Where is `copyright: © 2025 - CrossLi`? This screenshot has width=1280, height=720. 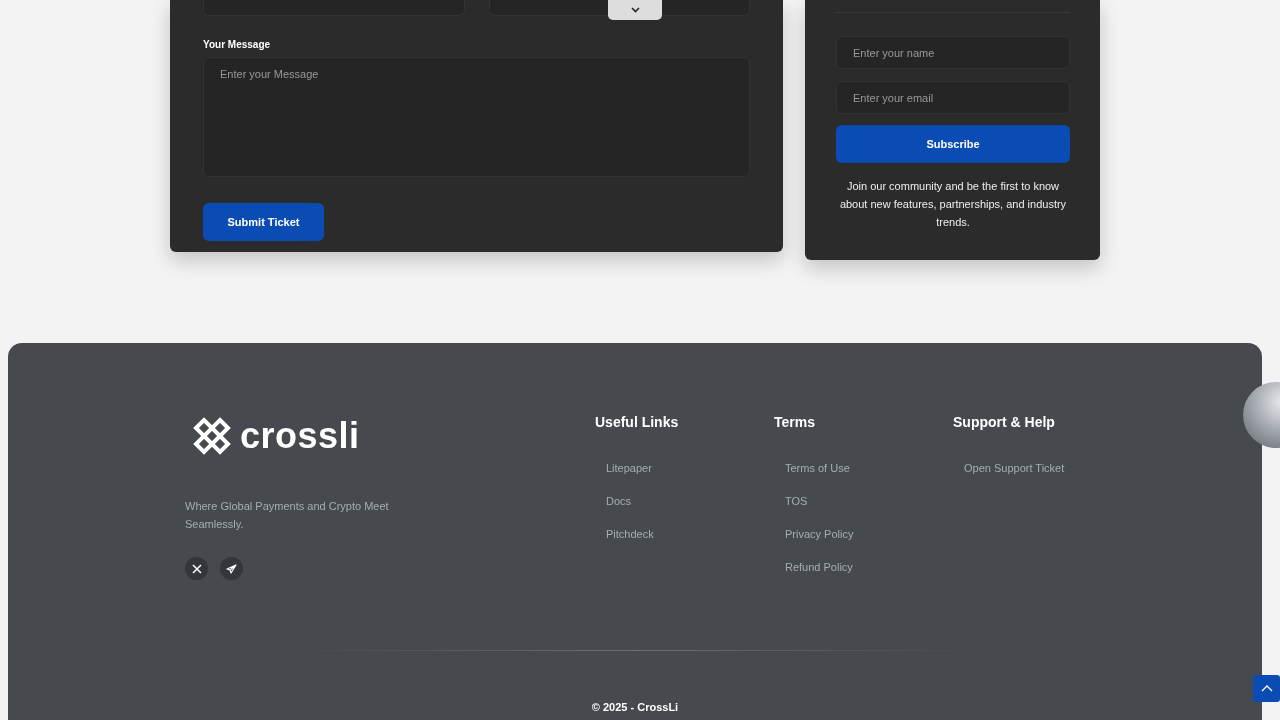
copyright: © 2025 - CrossLi is located at coordinates (635, 707).